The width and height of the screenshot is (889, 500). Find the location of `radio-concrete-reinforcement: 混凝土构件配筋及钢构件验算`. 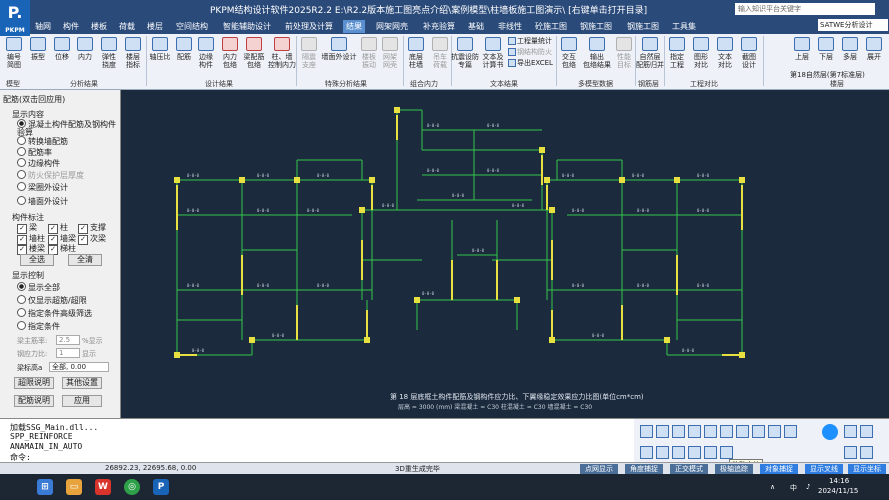

radio-concrete-reinforcement: 混凝土构件配筋及钢构件验算 is located at coordinates (67, 128).